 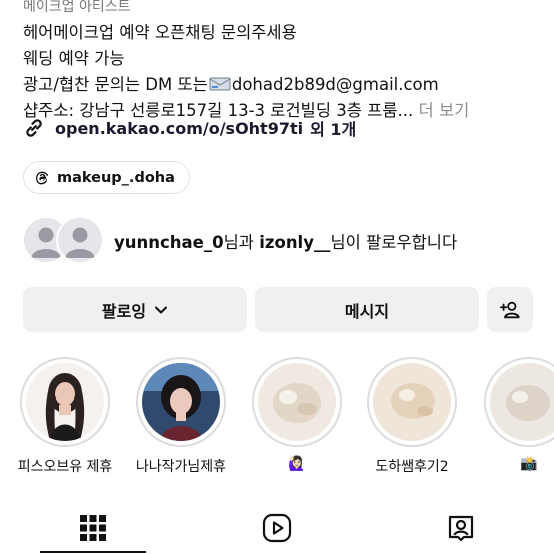 I want to click on link-url: open.kakao.com/o/sOht97ti, so click(x=179, y=128).